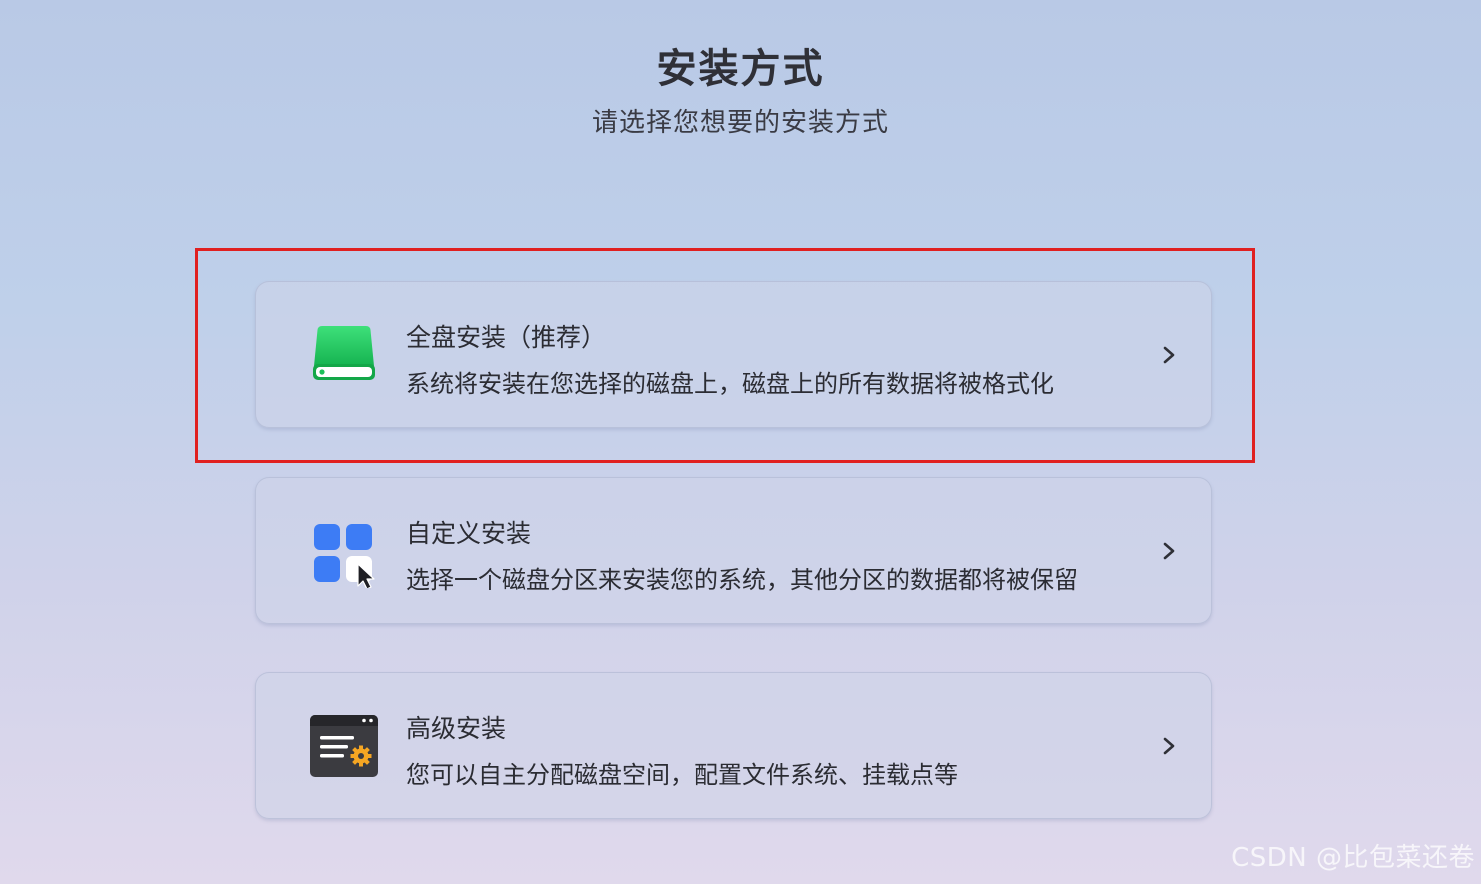 Image resolution: width=1481 pixels, height=884 pixels. What do you see at coordinates (344, 353) in the screenshot?
I see `hard-drive-icon` at bounding box center [344, 353].